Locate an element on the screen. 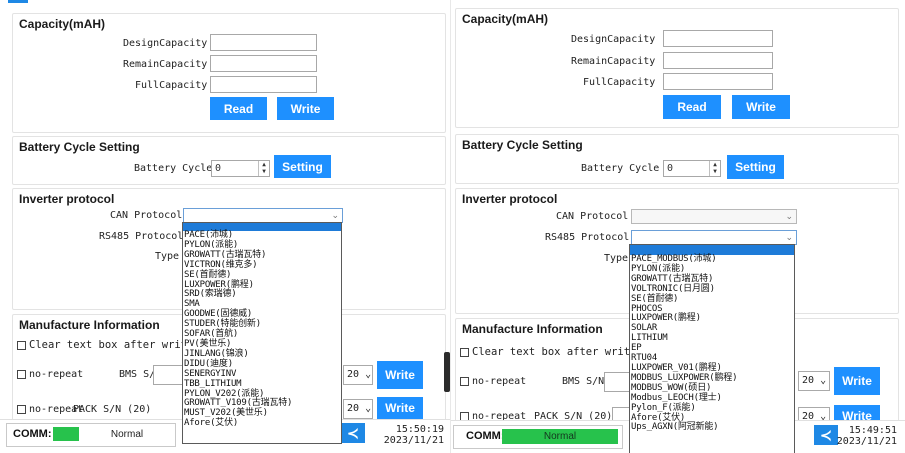  clock: 15:49:51 2023/11/21 is located at coordinates (861, 436).